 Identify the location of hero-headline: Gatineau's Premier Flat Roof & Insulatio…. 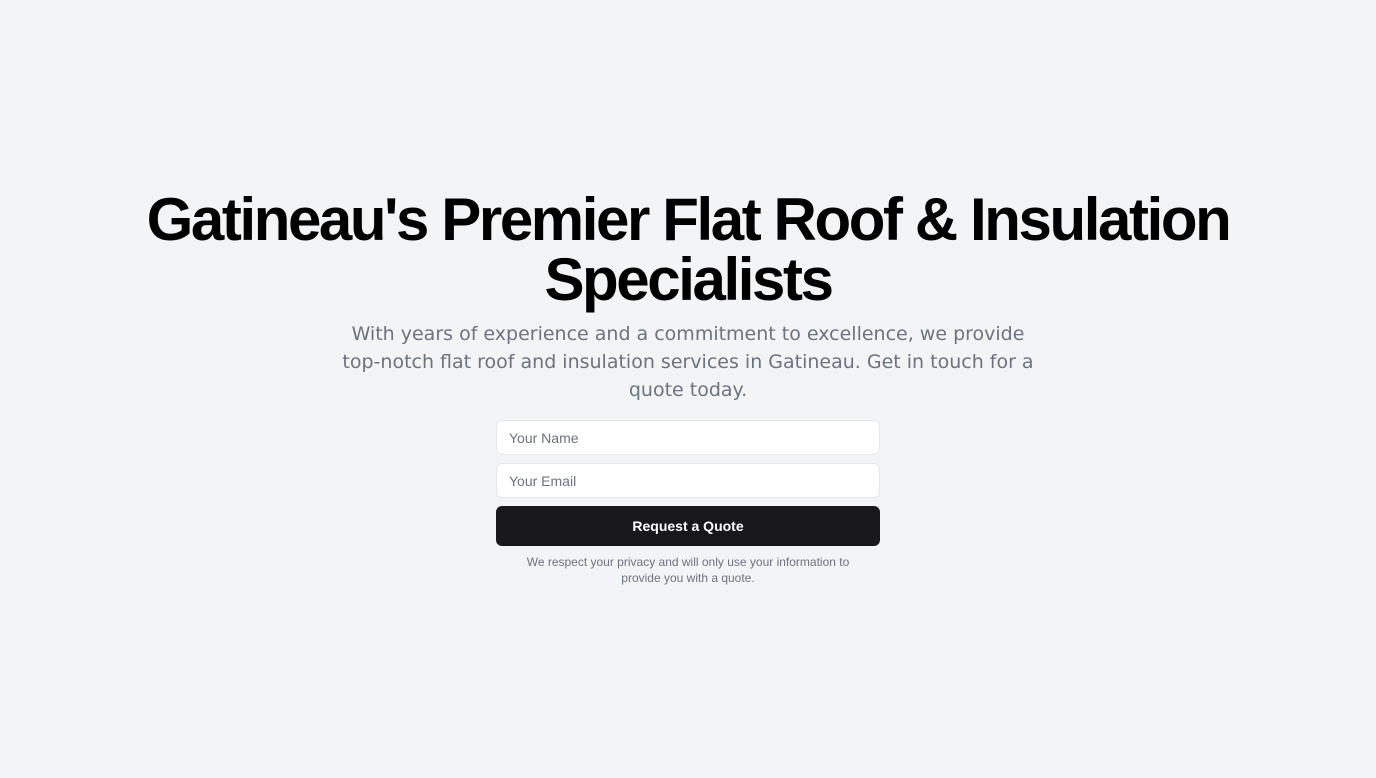
(689, 249).